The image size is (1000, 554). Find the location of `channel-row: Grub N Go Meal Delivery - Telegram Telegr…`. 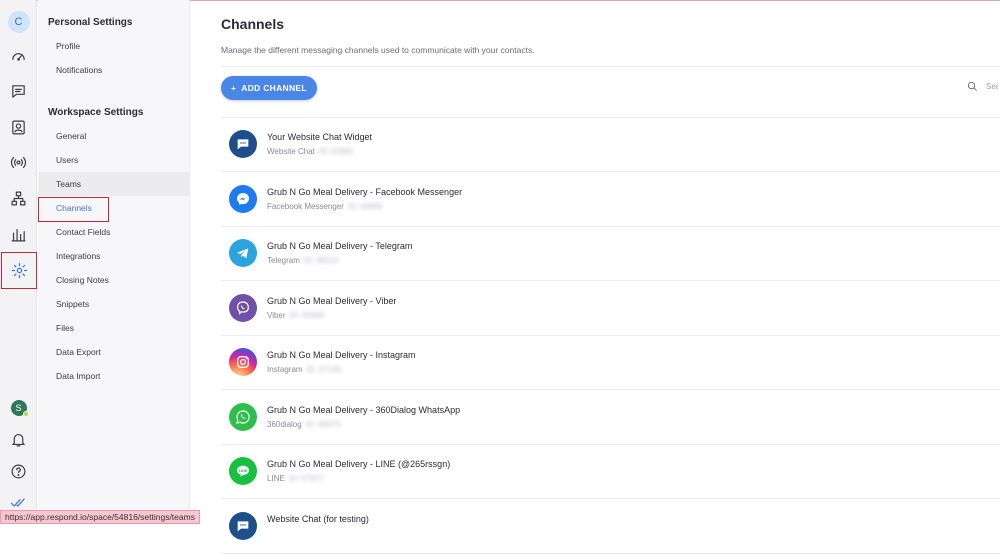

channel-row: Grub N Go Meal Delivery - Telegram Telegr… is located at coordinates (610, 254).